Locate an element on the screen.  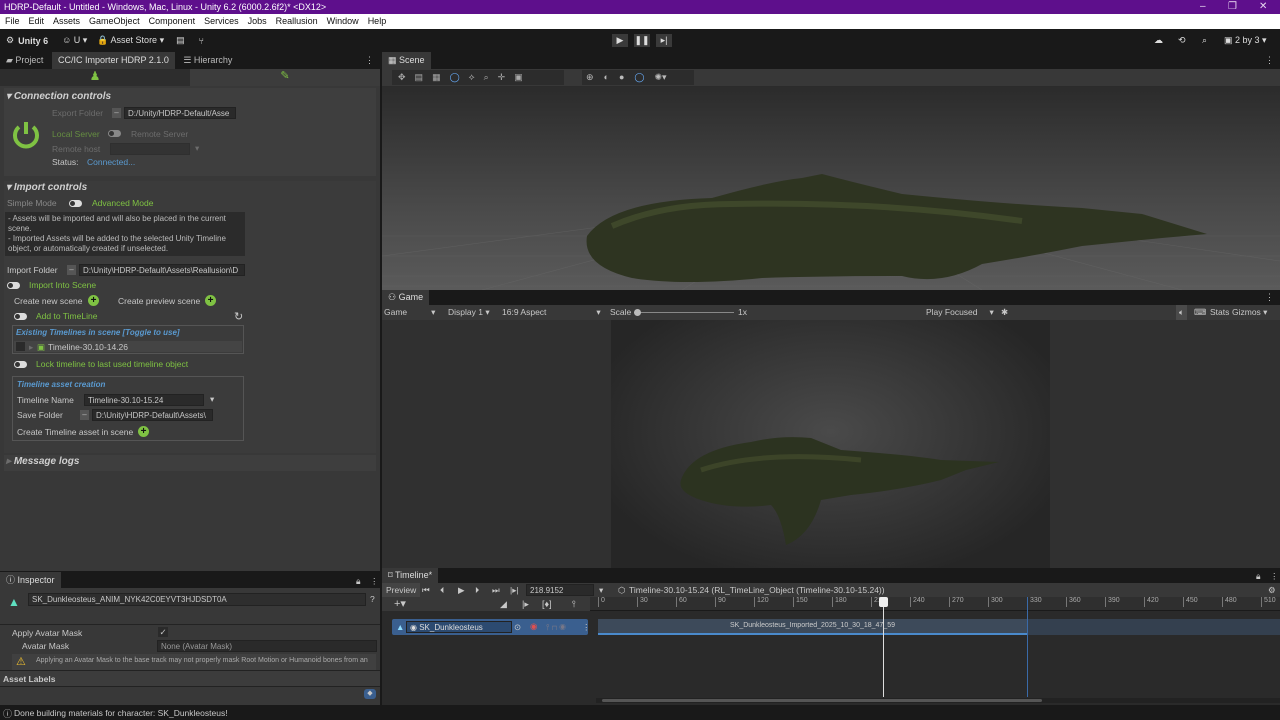
menu-assets: Assets is located at coordinates (66, 21).